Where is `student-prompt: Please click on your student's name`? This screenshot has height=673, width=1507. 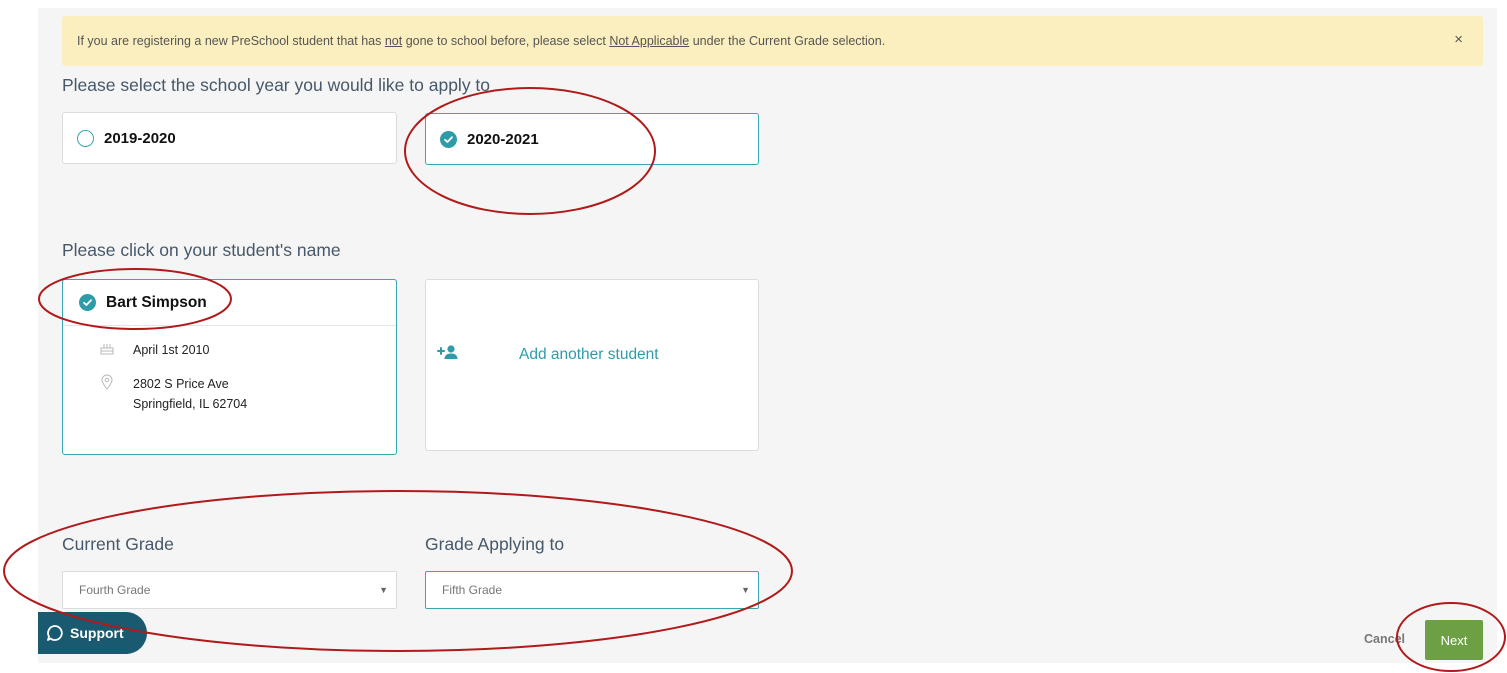 student-prompt: Please click on your student's name is located at coordinates (201, 250).